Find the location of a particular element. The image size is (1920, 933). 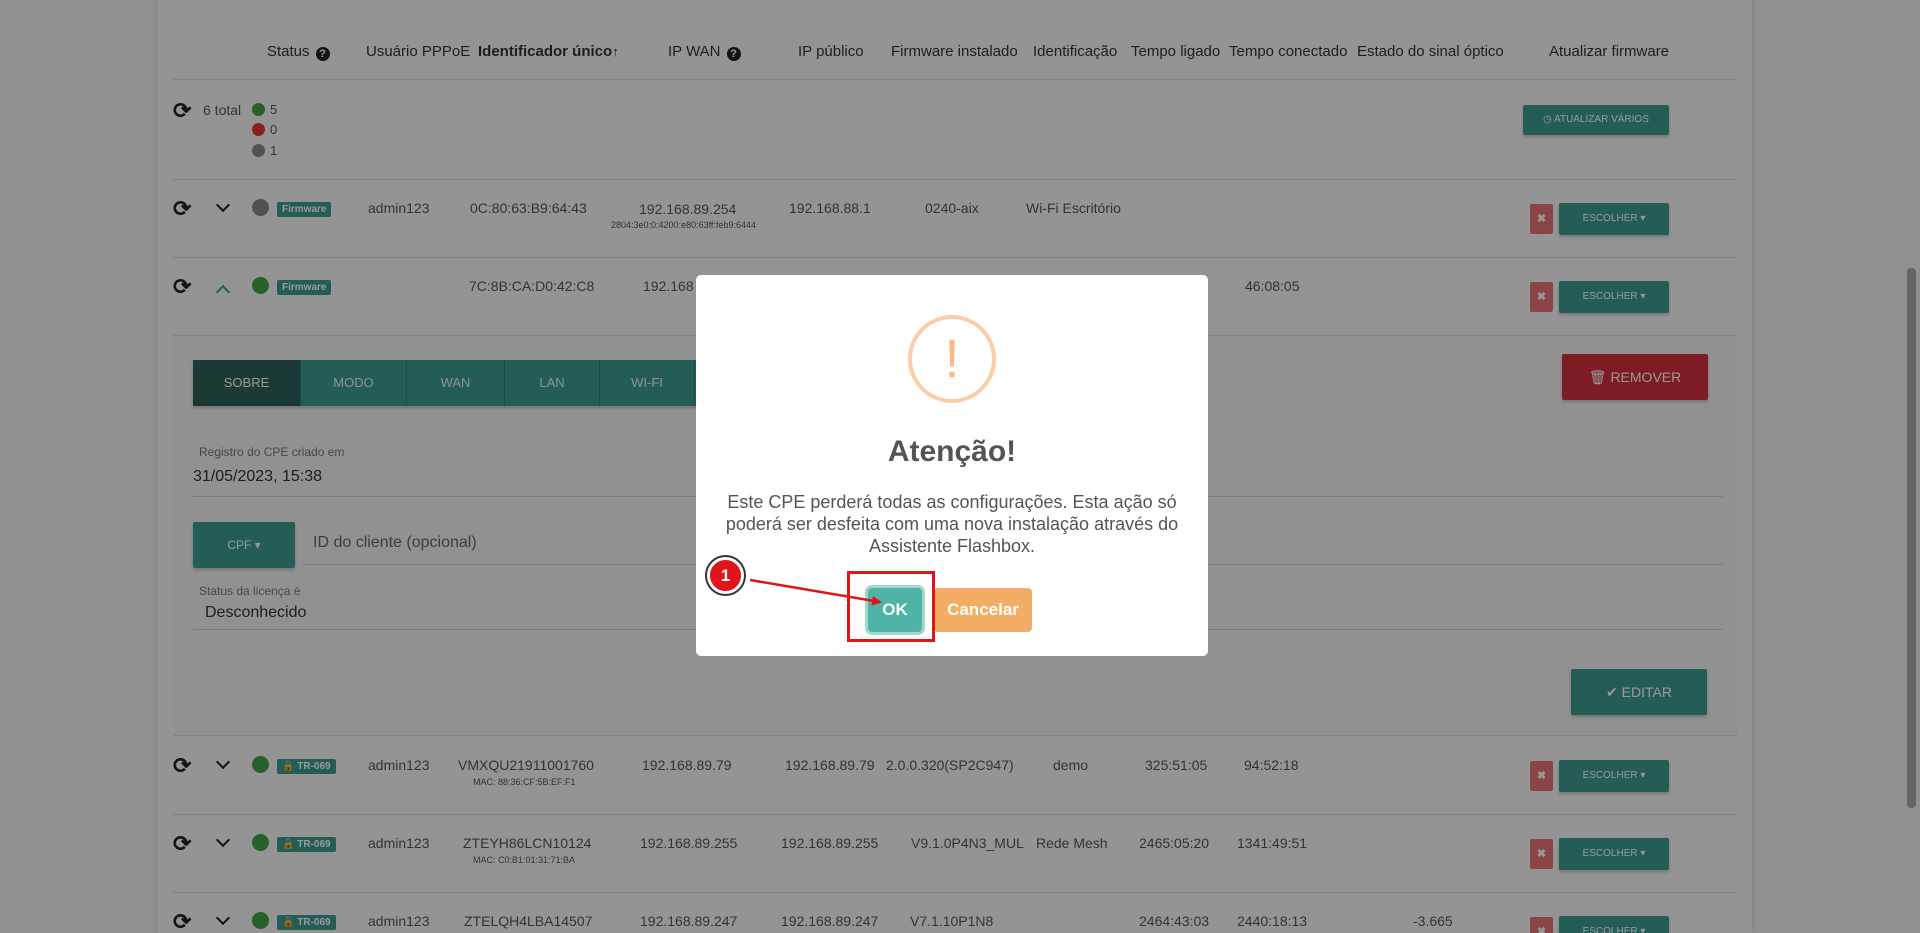

dialog-title: Atenção! is located at coordinates (952, 451).